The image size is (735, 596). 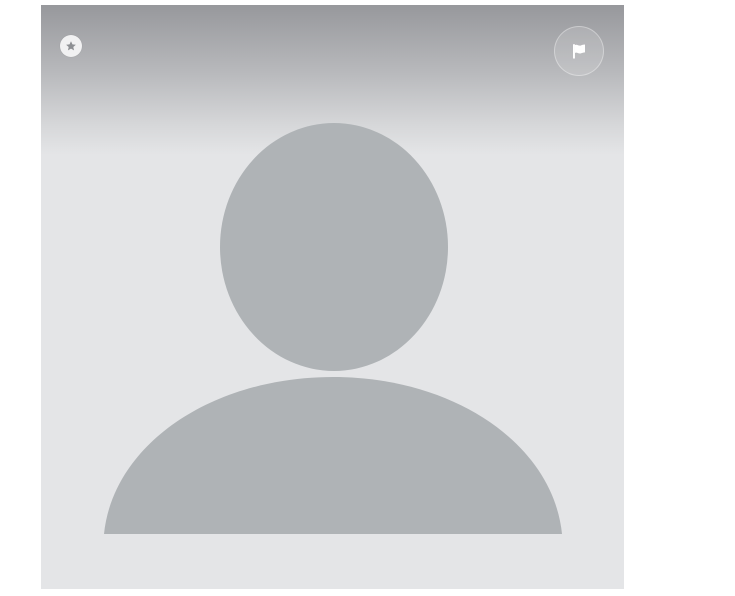 What do you see at coordinates (334, 247) in the screenshot?
I see `avatar-head` at bounding box center [334, 247].